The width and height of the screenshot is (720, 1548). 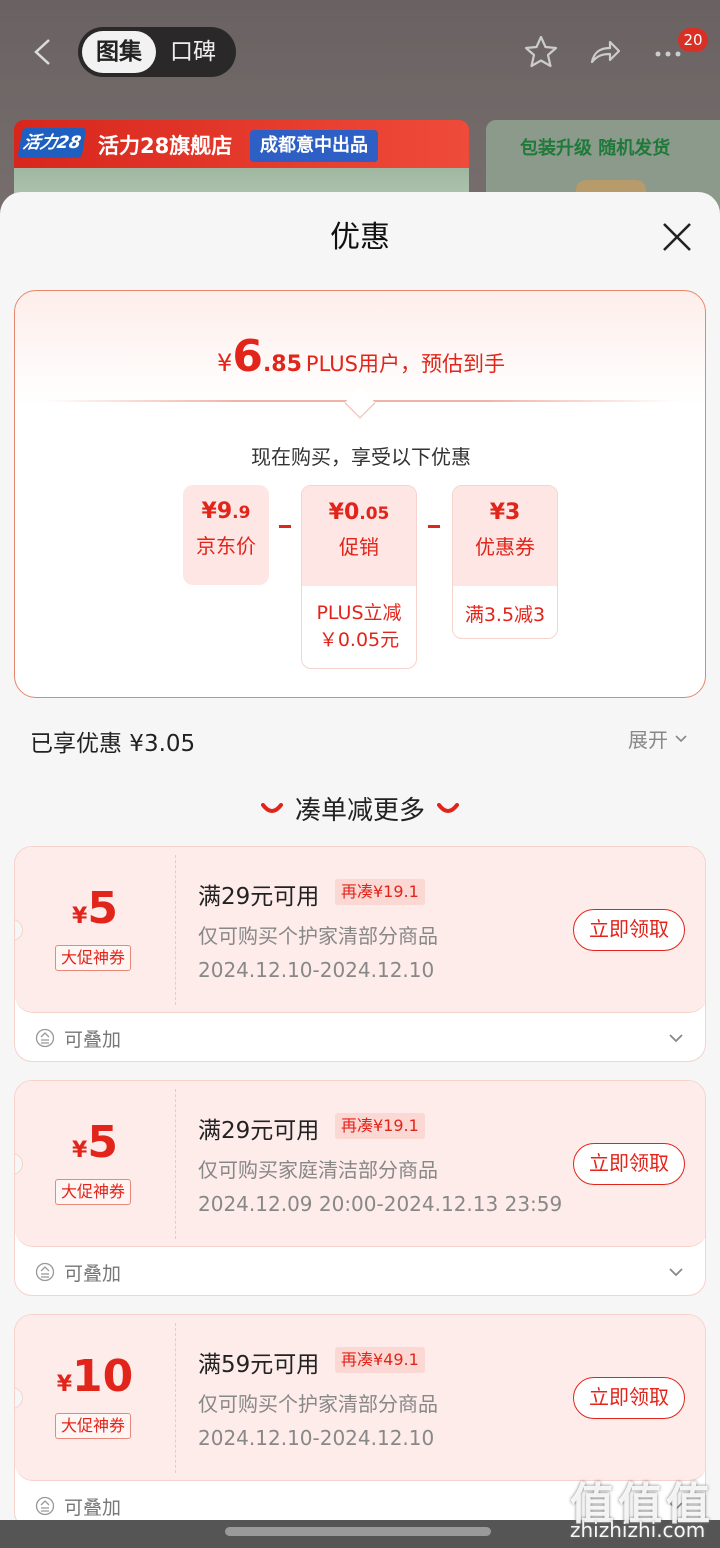 I want to click on share-button, so click(x=604, y=52).